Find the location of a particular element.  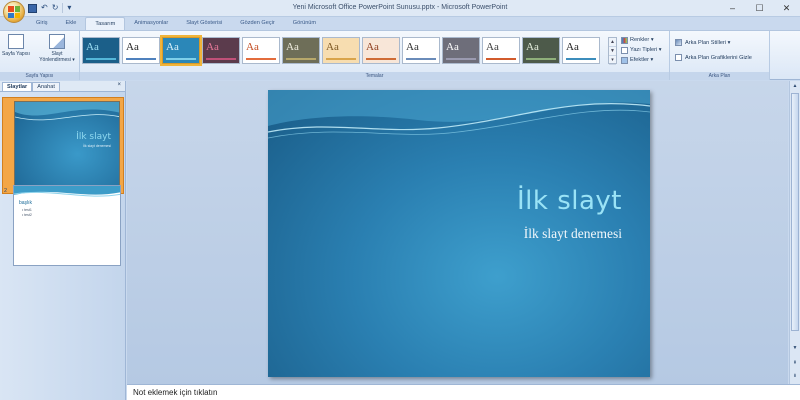

page-setup-label: Sayfa Yapısı is located at coordinates (16, 54).